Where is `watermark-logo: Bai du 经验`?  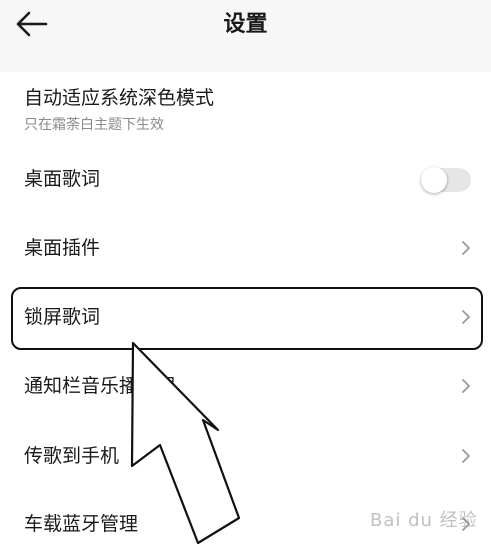
watermark-logo: Bai du 经验 is located at coordinates (424, 520).